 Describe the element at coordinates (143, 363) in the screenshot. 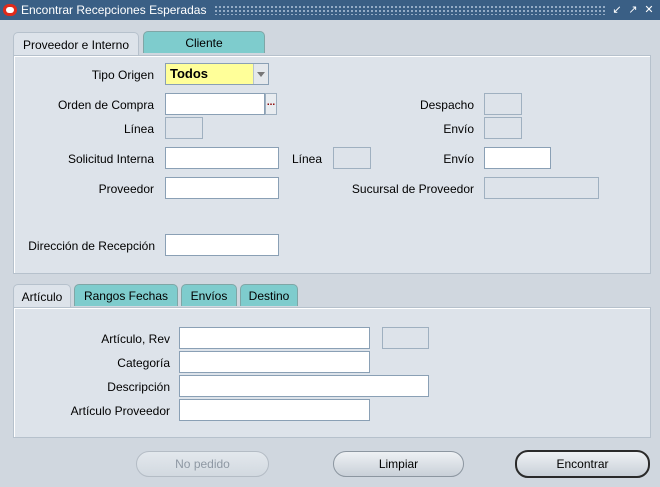

I see `categoria-label: Categoría` at that location.